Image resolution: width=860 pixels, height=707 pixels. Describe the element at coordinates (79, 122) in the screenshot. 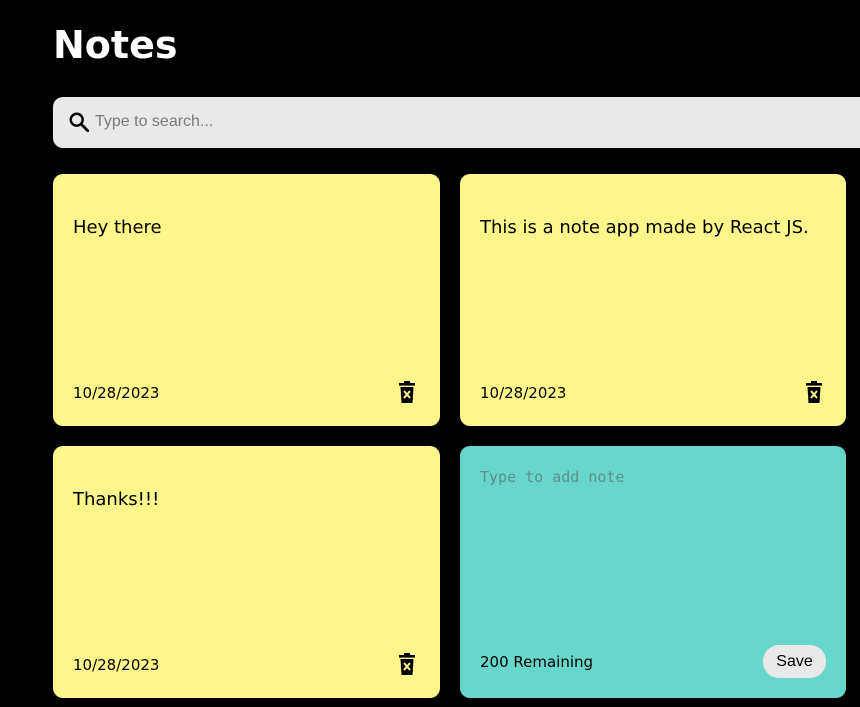

I see `search-icon` at that location.